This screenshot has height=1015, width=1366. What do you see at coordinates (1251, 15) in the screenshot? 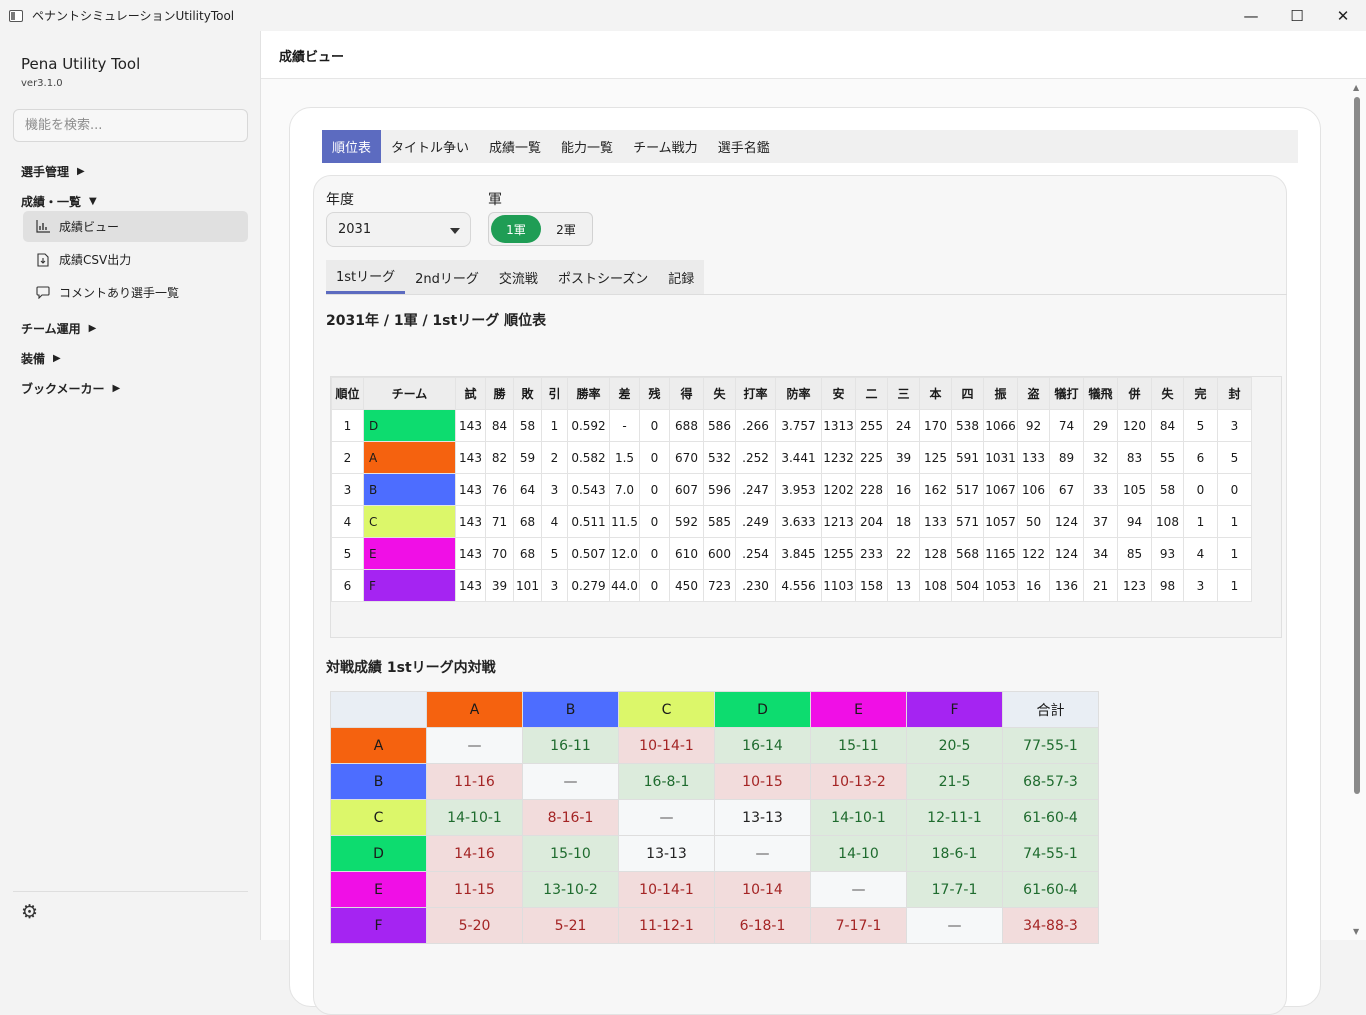
I see `minimize-button: —` at bounding box center [1251, 15].